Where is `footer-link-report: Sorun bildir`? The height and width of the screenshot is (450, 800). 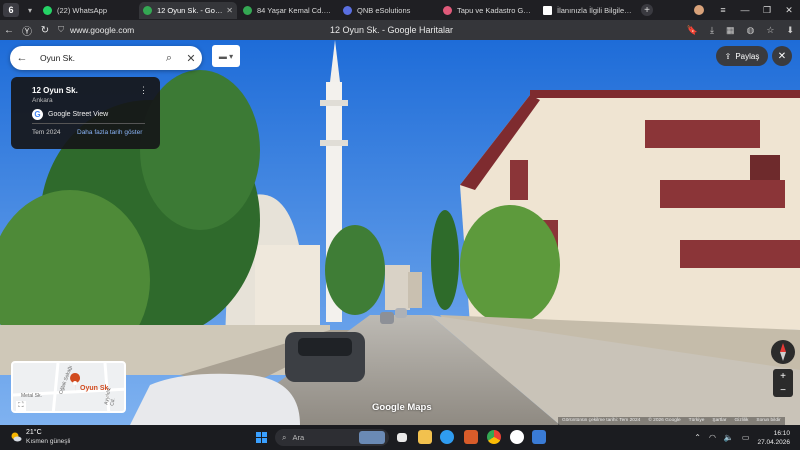
footer-link-report: Sorun bildir is located at coordinates (768, 421).